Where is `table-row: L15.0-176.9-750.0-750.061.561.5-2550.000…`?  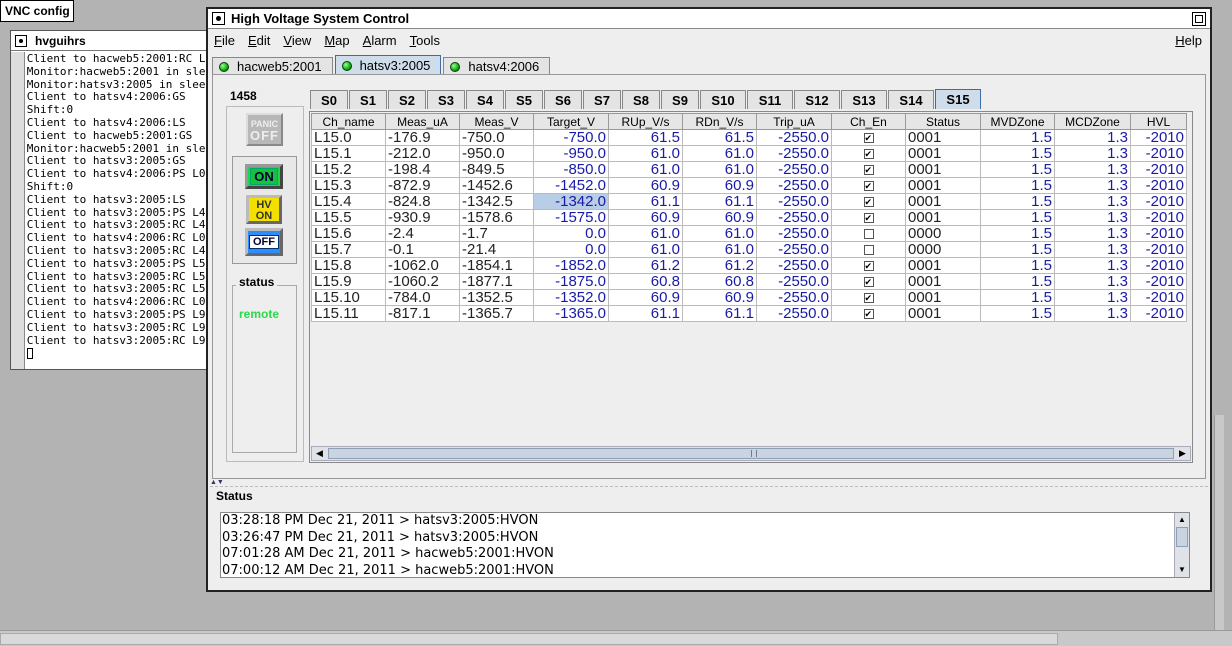 table-row: L15.0-176.9-750.0-750.061.561.5-2550.000… is located at coordinates (749, 137).